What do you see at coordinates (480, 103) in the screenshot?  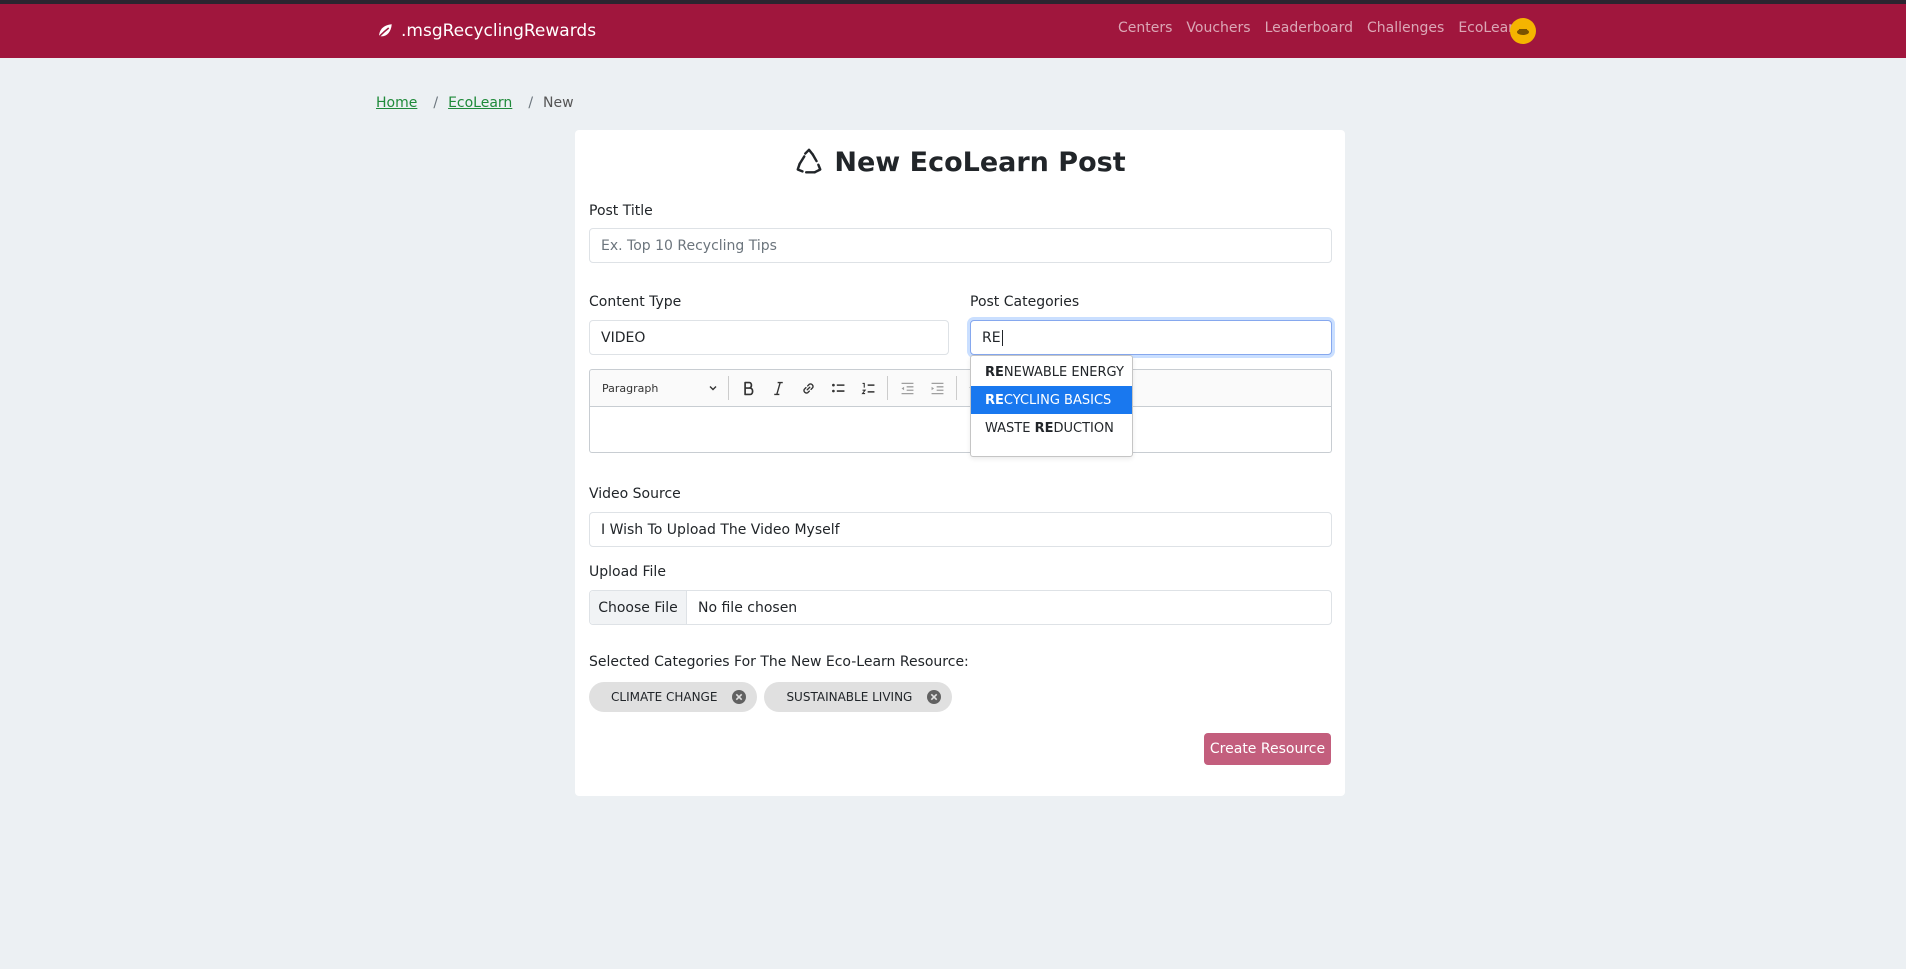 I see `breadcrumb-ecolearn: EcoLearn` at bounding box center [480, 103].